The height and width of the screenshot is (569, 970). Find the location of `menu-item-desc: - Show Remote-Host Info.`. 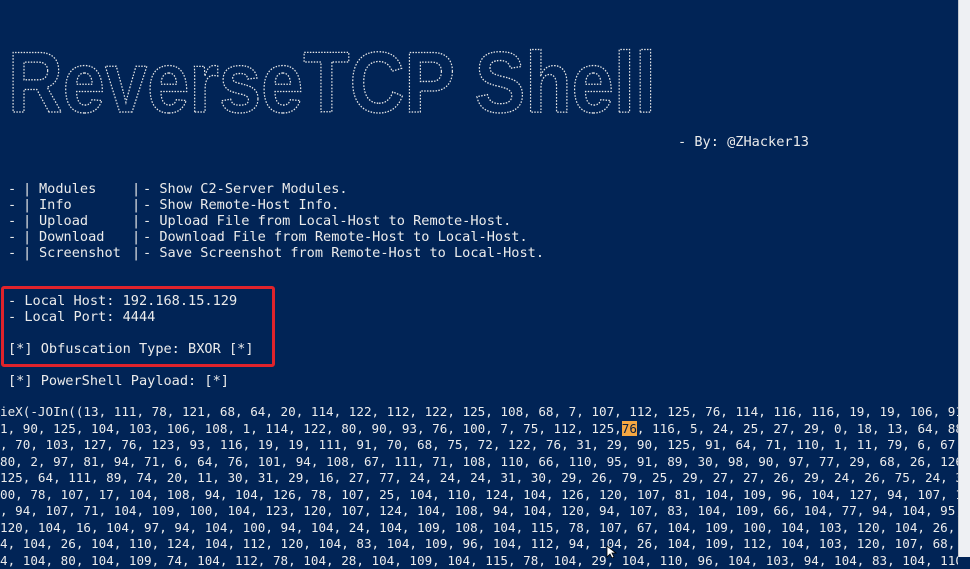

menu-item-desc: - Show Remote-Host Info. is located at coordinates (241, 205).